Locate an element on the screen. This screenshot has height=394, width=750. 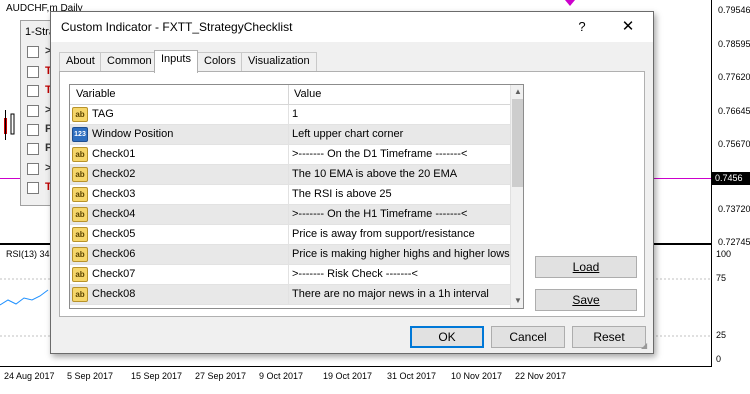
rsi-title: RSI(13) 34 is located at coordinates (28, 254).